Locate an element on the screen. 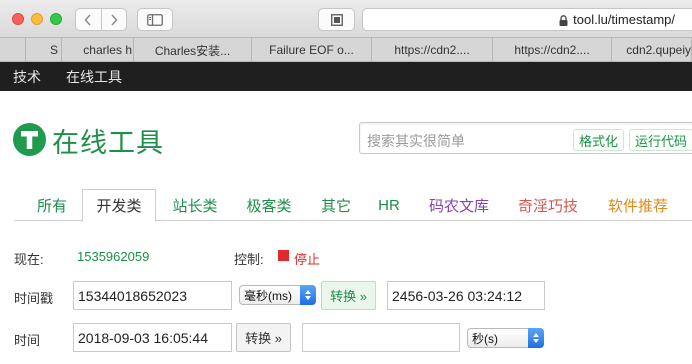 The image size is (692, 364). run-code-button: 运行代码 is located at coordinates (660, 140).